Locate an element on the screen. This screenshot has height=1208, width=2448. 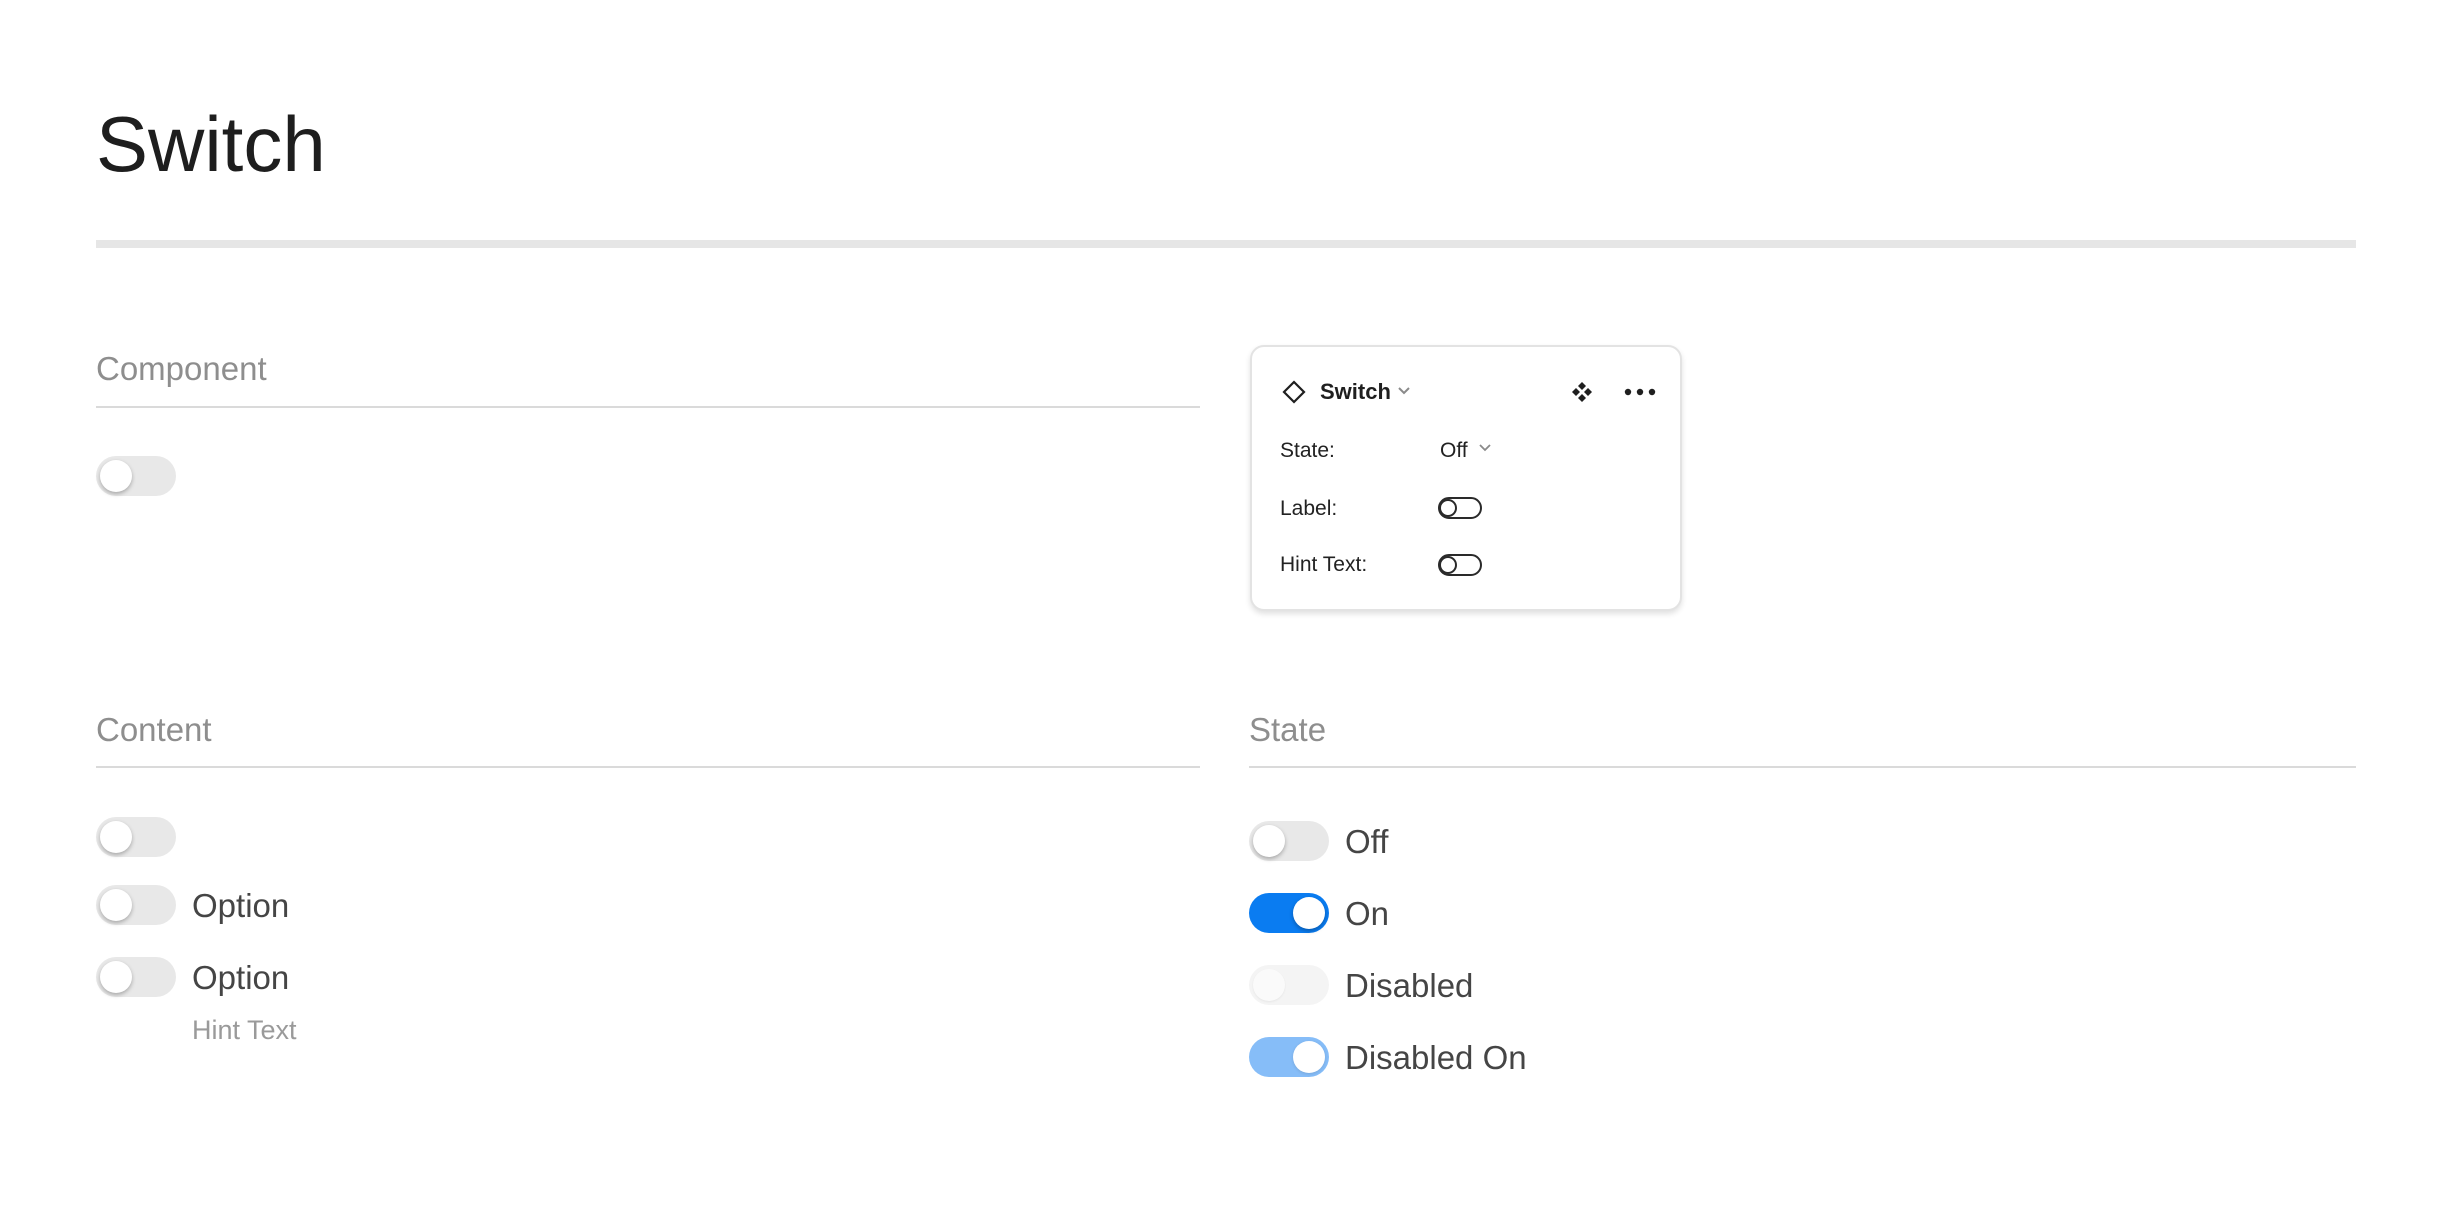
component-switch is located at coordinates (136, 476).